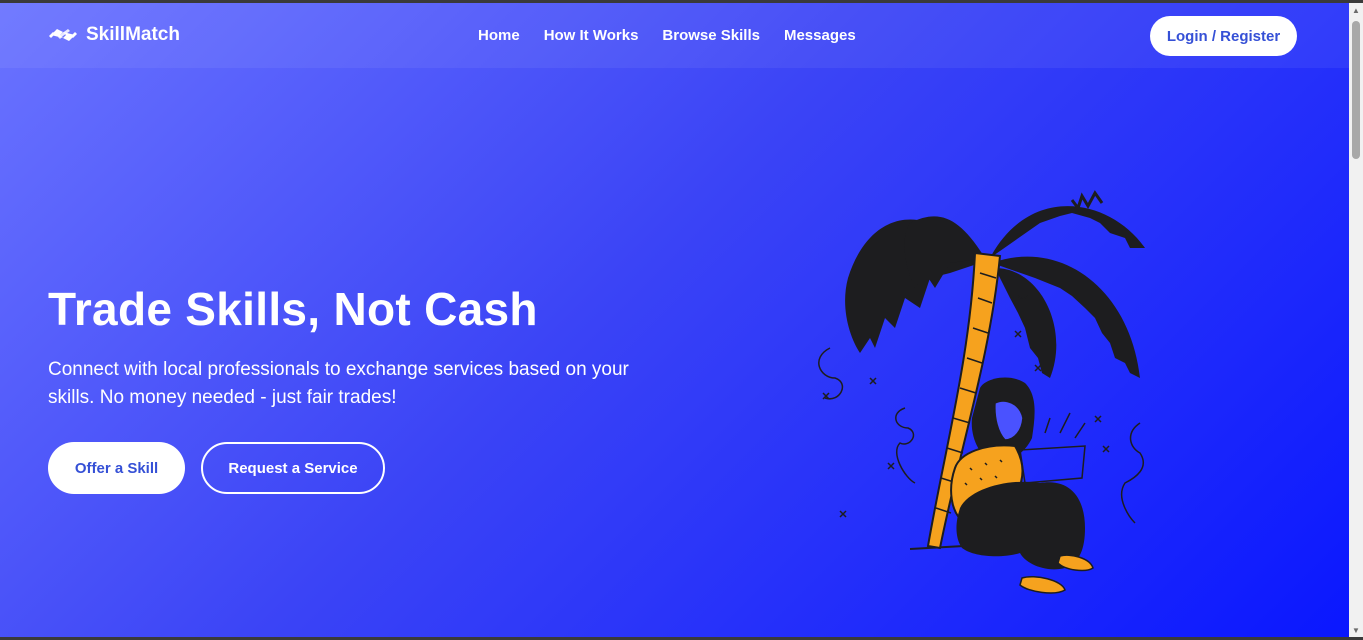 Image resolution: width=1363 pixels, height=640 pixels. I want to click on scroll-thumb, so click(1356, 90).